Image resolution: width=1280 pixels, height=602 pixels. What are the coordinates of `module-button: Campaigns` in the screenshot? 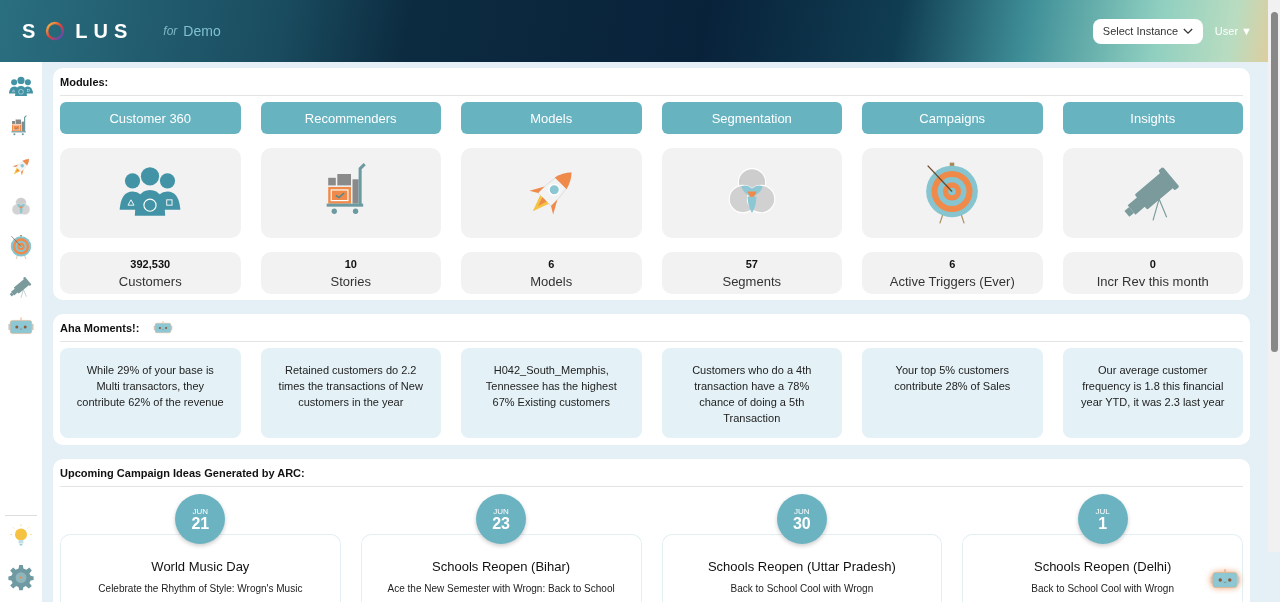 It's located at (952, 118).